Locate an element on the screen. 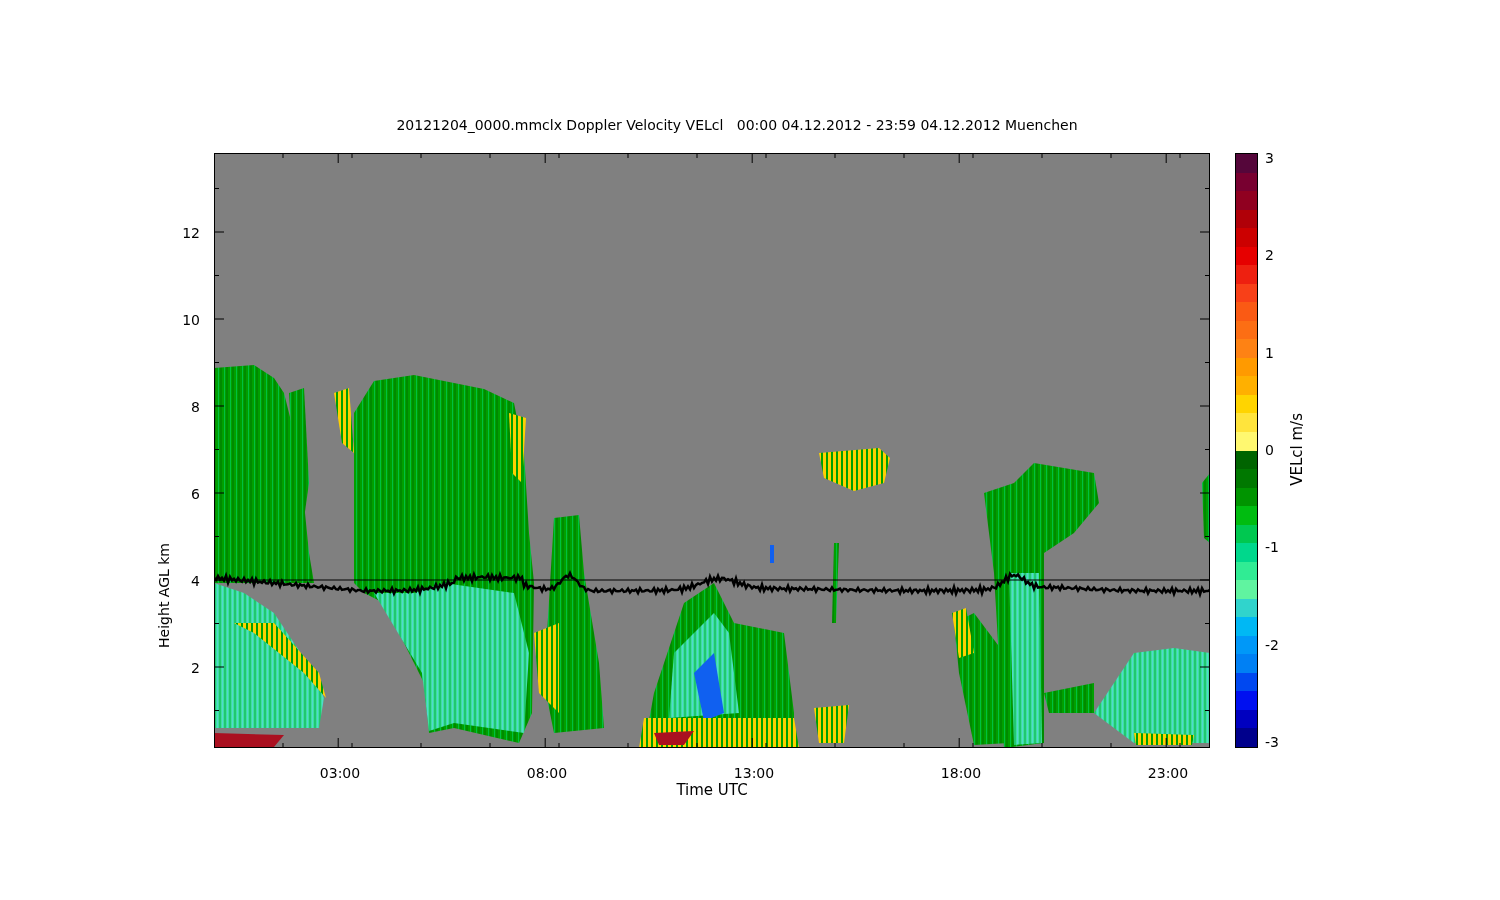 The height and width of the screenshot is (900, 1500). colorbar-tick-label: 2 is located at coordinates (1269, 255).